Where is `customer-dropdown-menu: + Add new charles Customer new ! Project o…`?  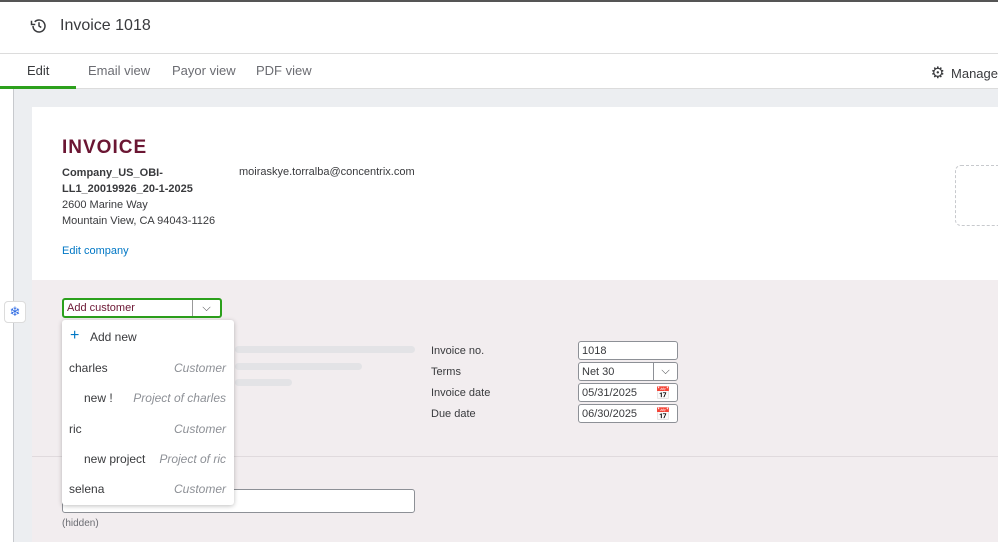
customer-dropdown-menu: + Add new charles Customer new ! Project o… is located at coordinates (148, 412).